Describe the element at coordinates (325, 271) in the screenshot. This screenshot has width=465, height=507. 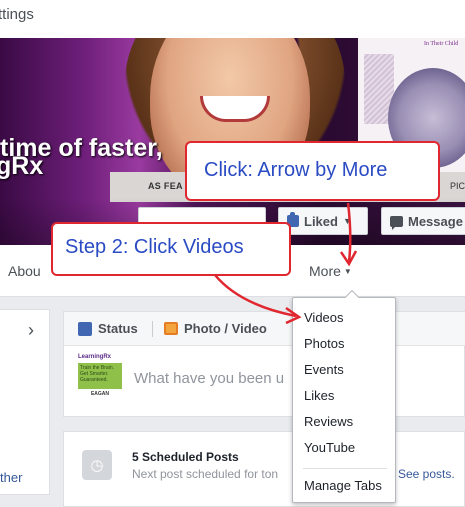
I see `more-label: More` at that location.